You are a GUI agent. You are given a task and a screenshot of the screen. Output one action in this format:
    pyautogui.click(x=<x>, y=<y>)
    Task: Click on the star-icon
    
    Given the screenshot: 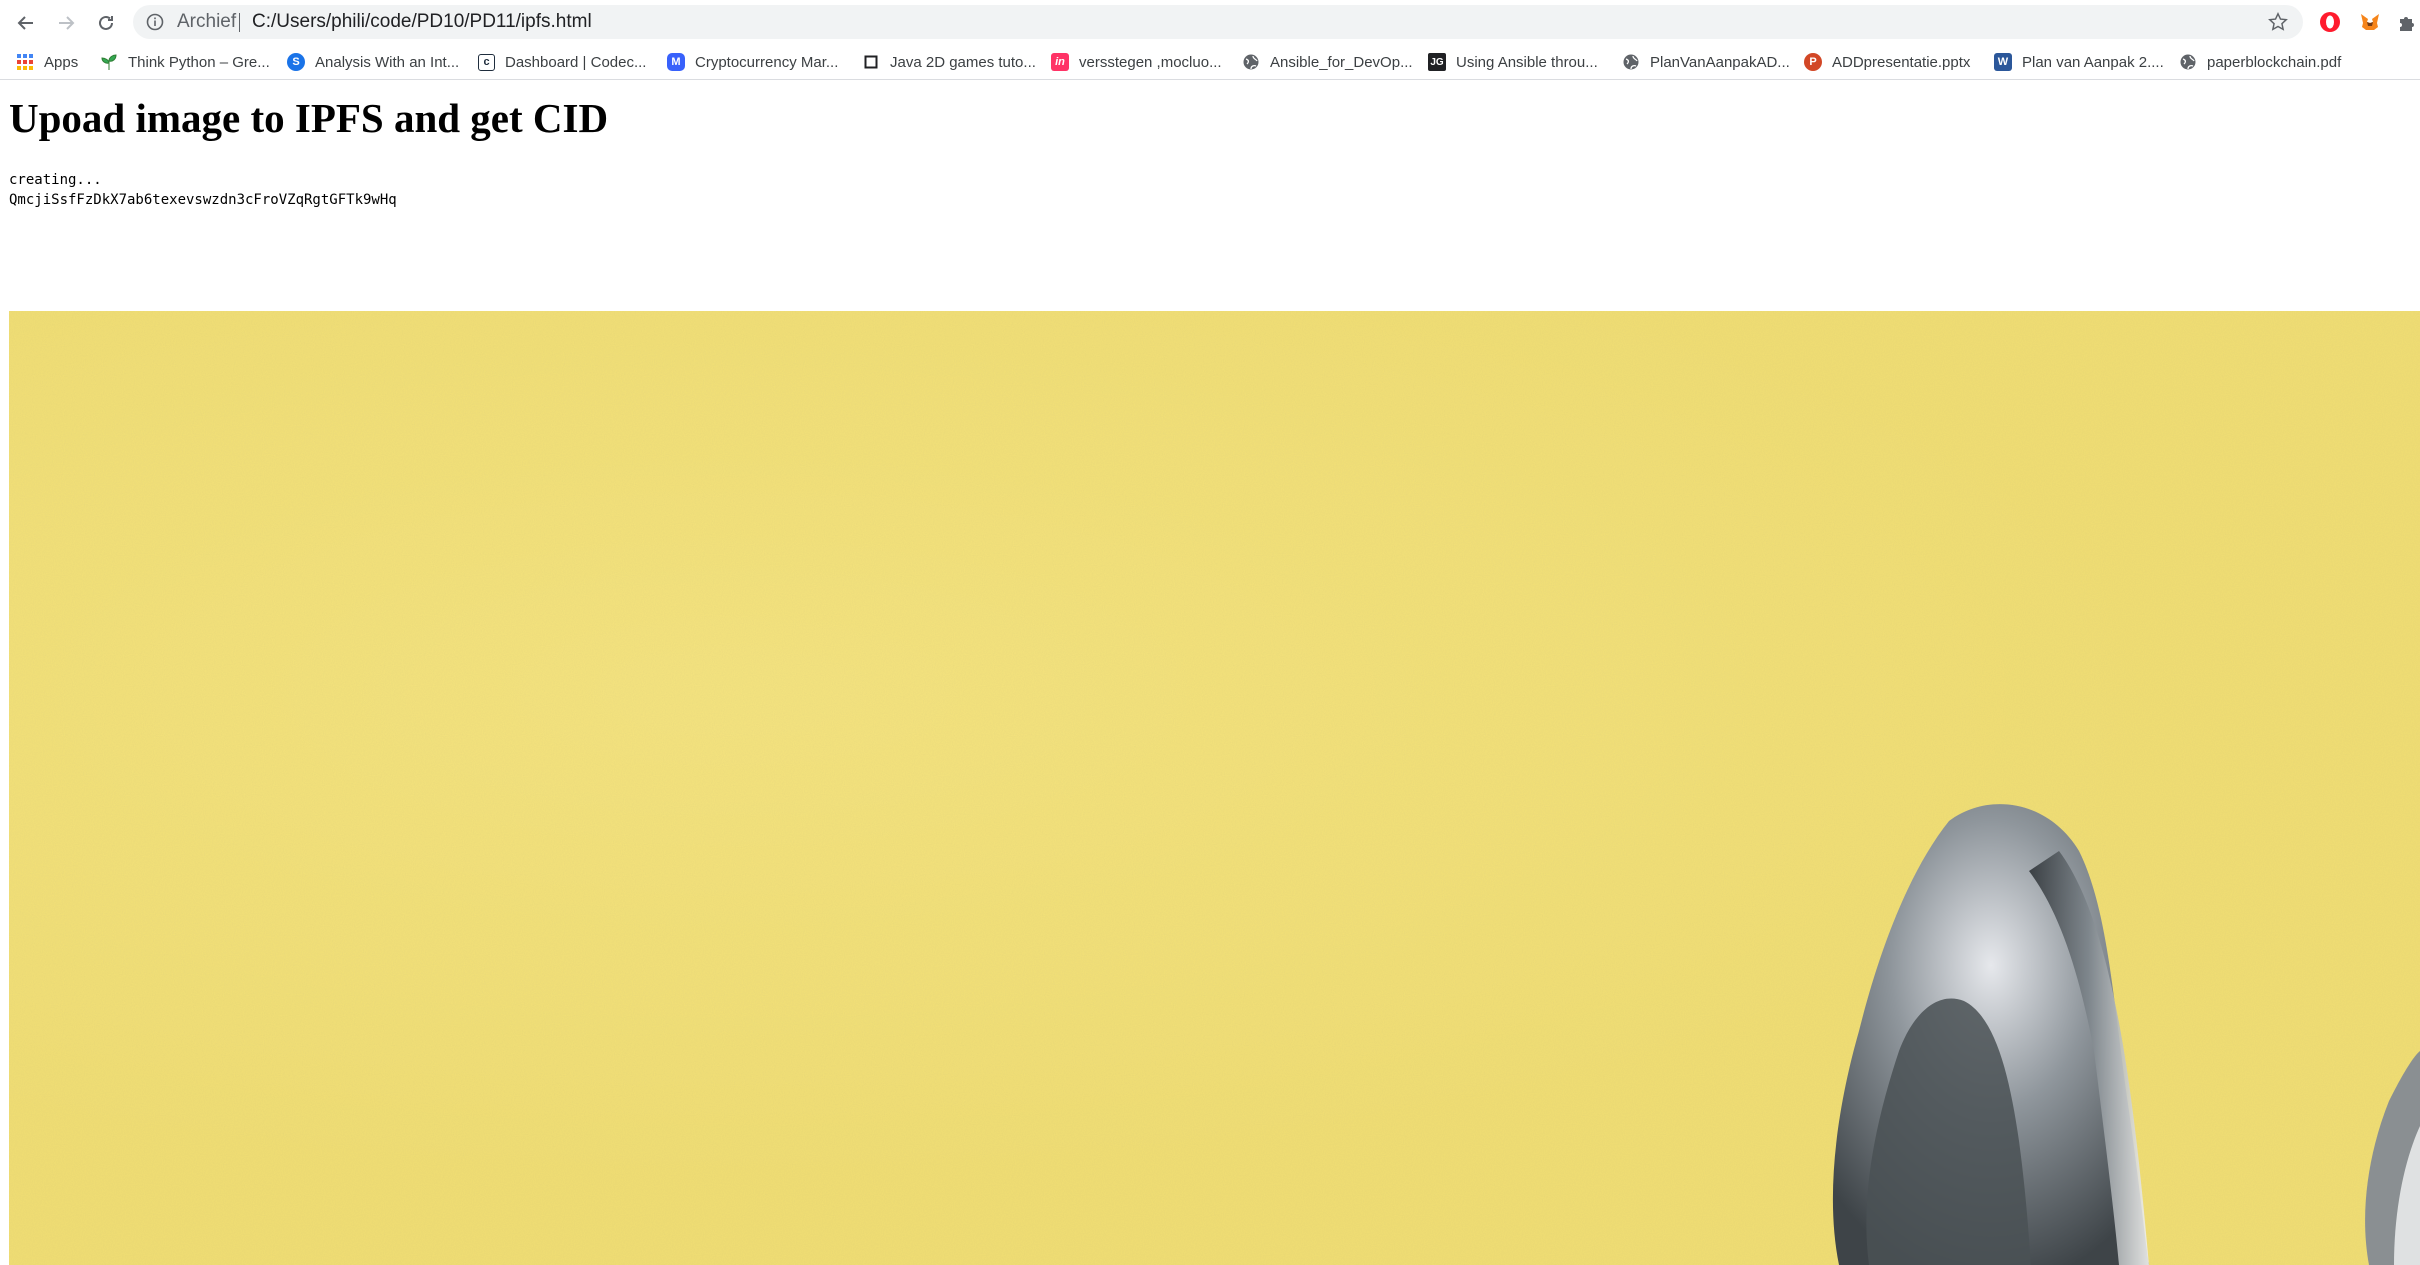 What is the action you would take?
    pyautogui.click(x=2278, y=22)
    